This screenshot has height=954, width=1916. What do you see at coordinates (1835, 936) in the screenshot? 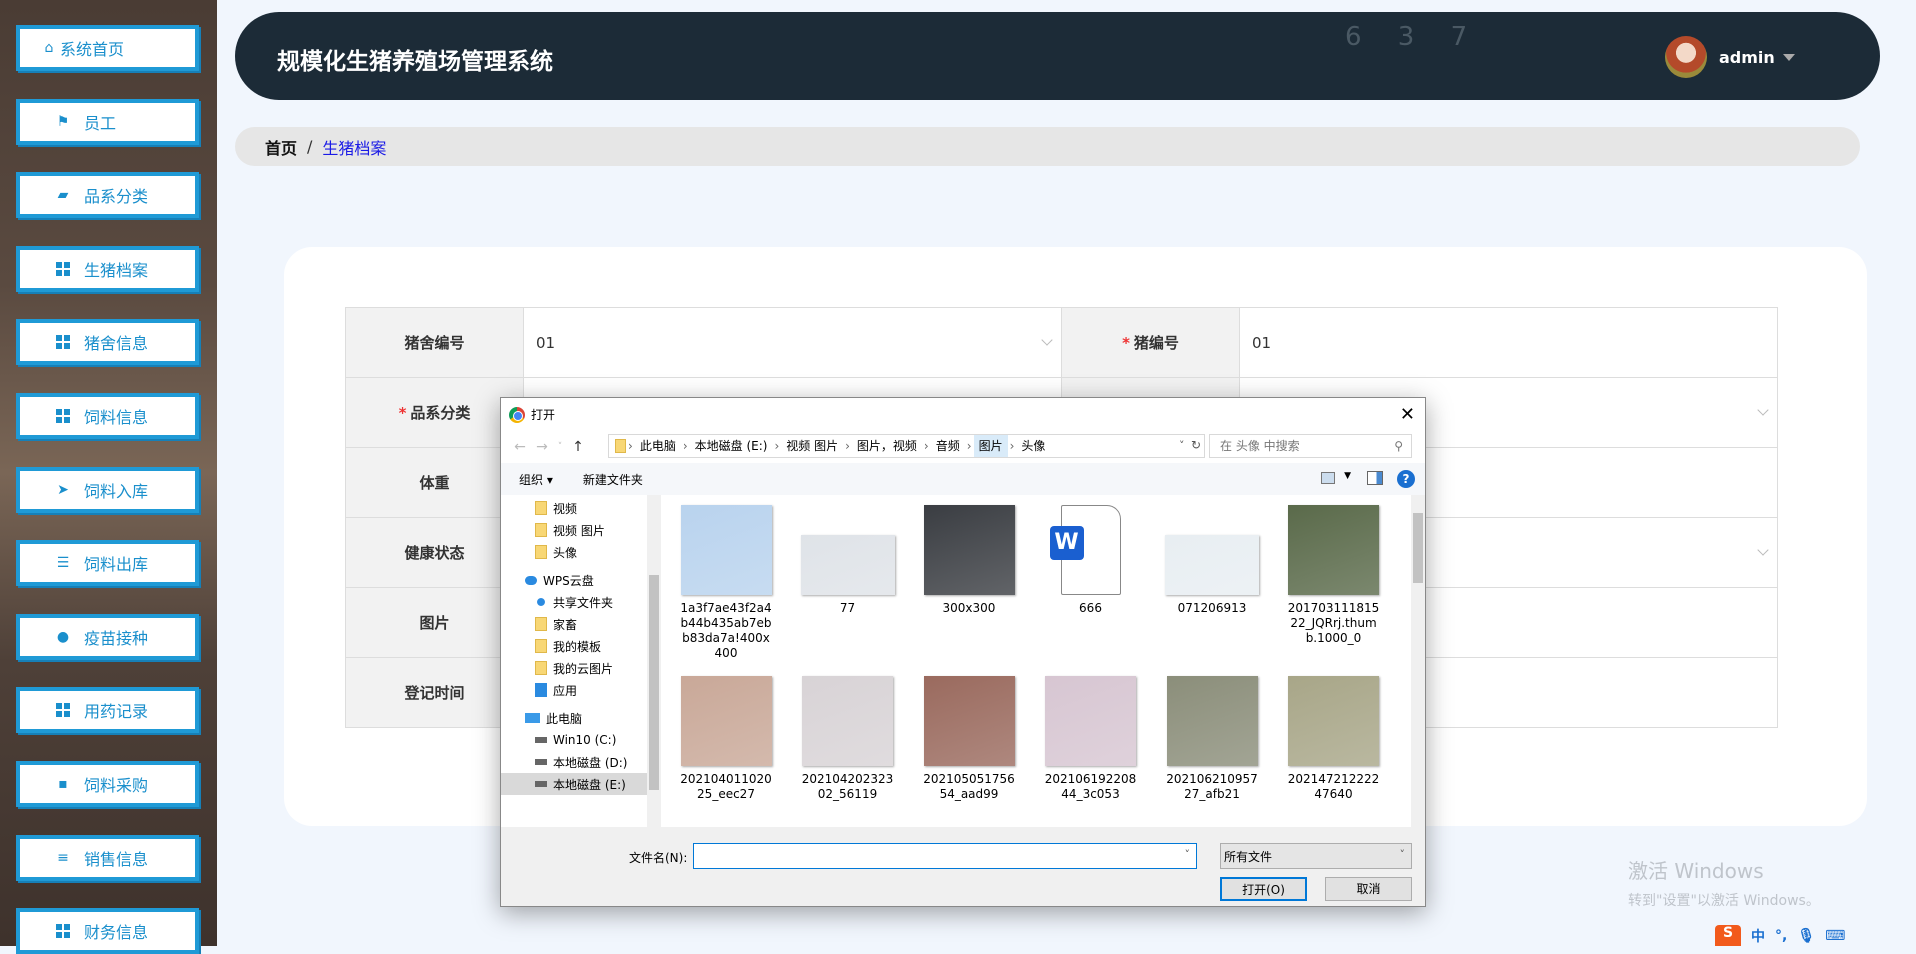
I see `keyboard-icon: ⌨` at bounding box center [1835, 936].